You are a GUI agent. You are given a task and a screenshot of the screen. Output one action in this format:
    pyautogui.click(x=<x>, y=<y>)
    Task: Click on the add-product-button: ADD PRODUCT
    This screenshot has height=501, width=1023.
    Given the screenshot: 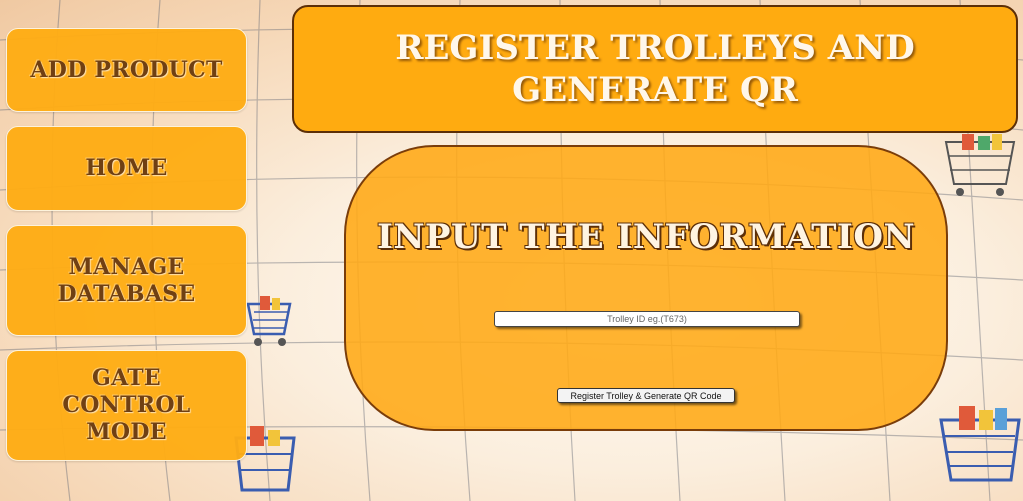 What is the action you would take?
    pyautogui.click(x=126, y=70)
    